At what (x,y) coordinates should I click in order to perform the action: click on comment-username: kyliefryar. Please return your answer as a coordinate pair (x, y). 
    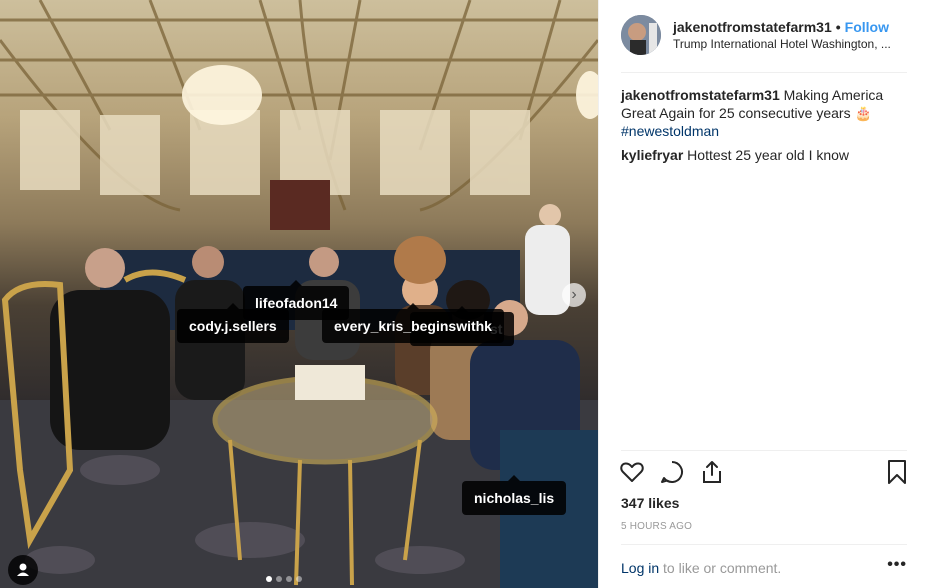
    Looking at the image, I should click on (652, 155).